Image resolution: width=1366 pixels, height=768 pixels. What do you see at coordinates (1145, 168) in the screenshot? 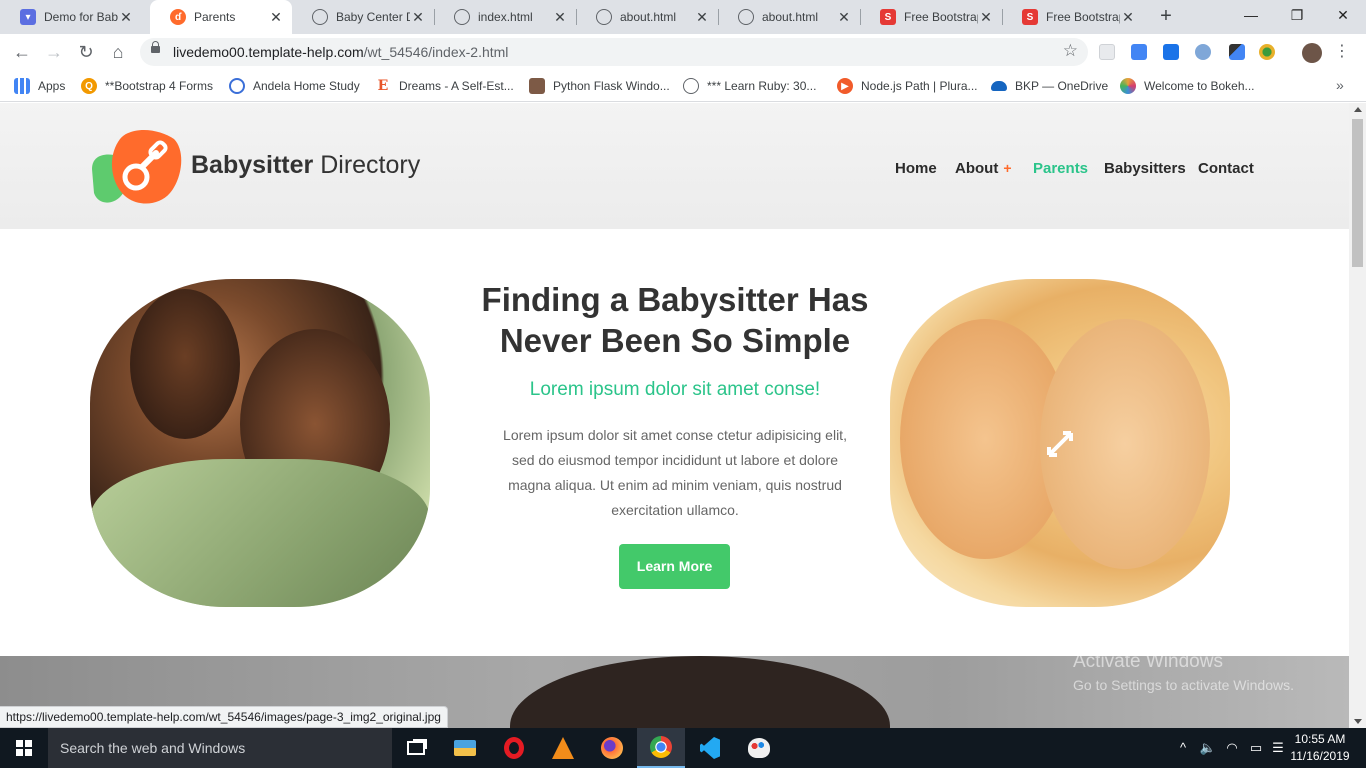
I see `nav-babysitters: Babysitters` at bounding box center [1145, 168].